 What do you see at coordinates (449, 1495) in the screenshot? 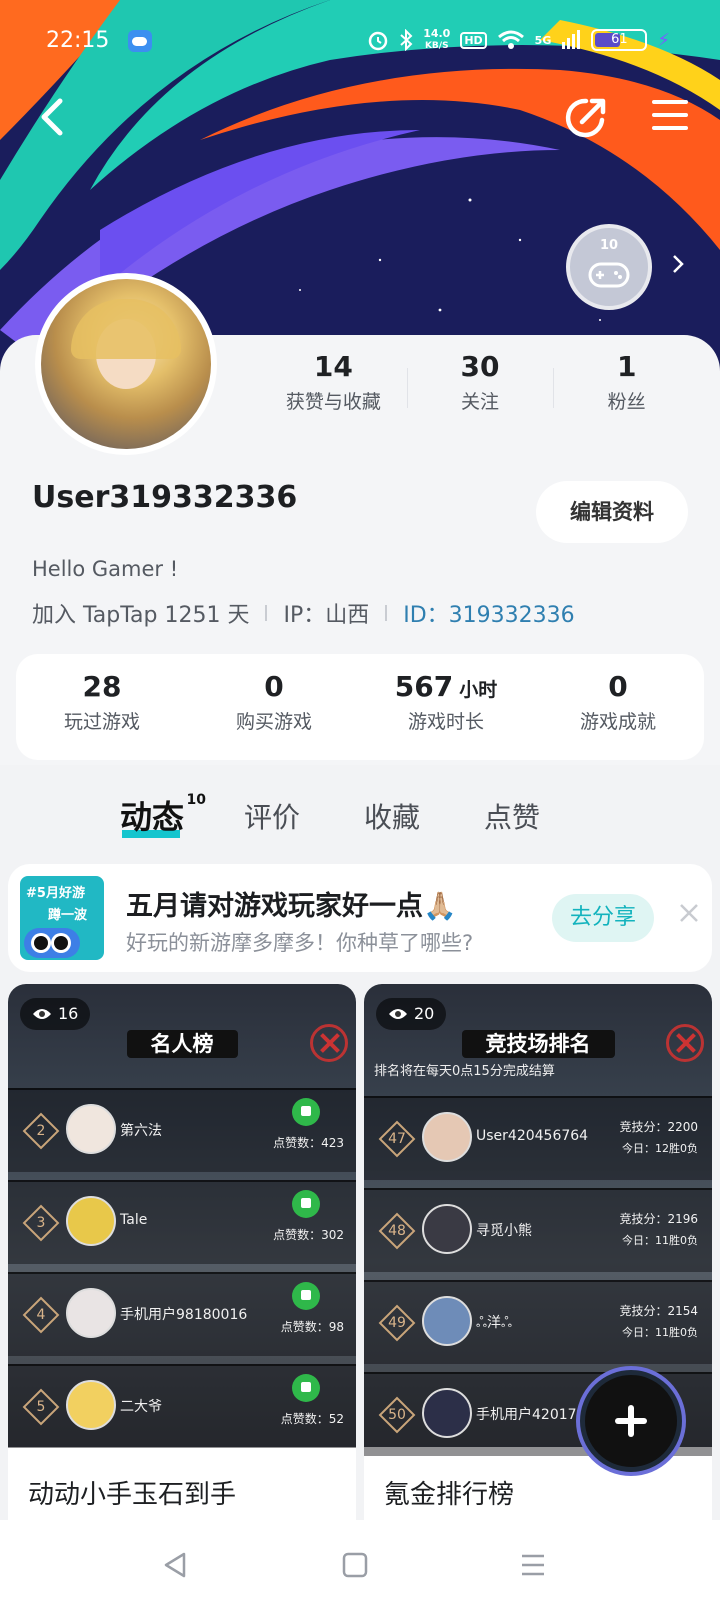
I see `post-title: 氪金排行榜` at bounding box center [449, 1495].